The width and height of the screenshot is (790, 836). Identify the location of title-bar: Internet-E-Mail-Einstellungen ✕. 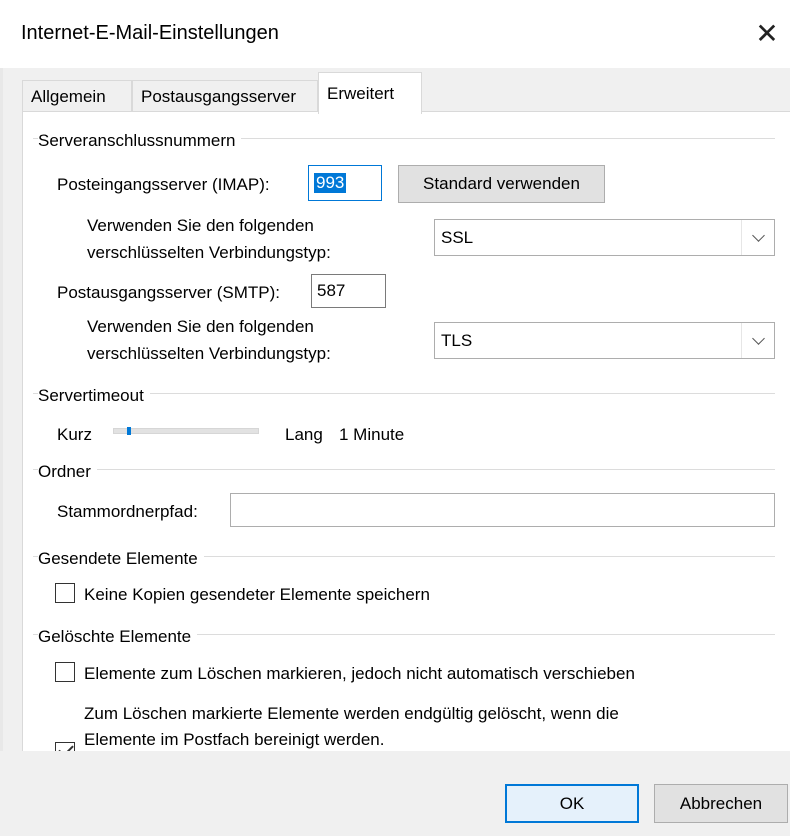
(395, 34).